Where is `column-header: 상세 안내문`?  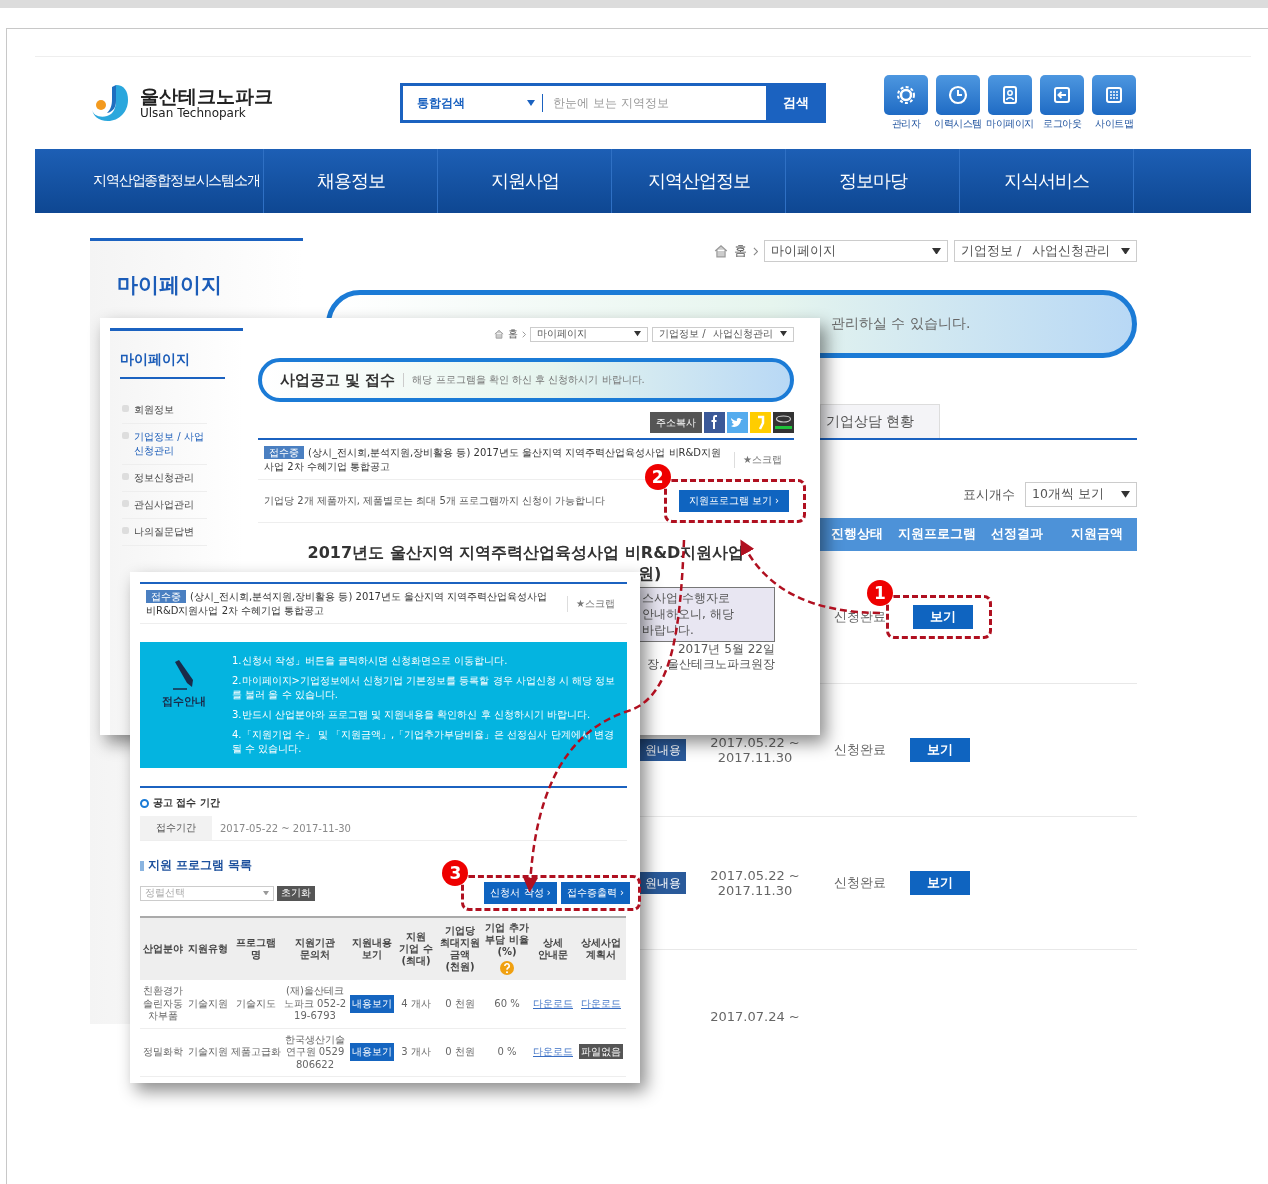 column-header: 상세 안내문 is located at coordinates (553, 948).